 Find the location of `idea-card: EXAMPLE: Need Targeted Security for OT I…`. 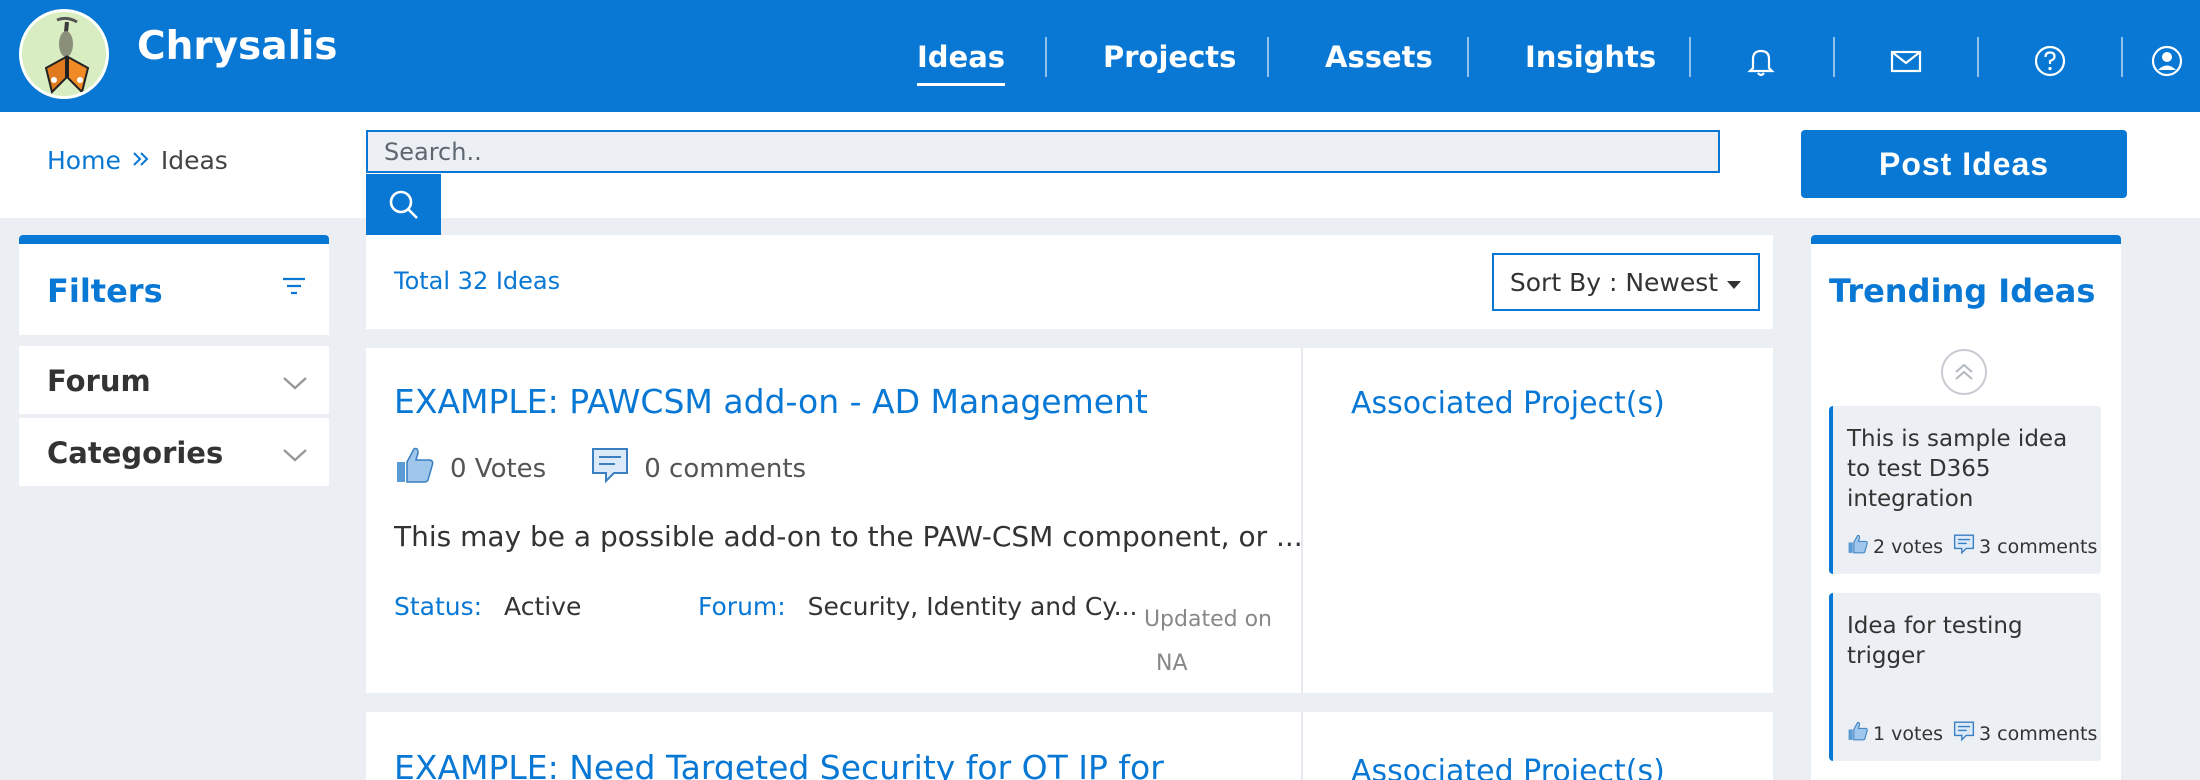

idea-card: EXAMPLE: Need Targeted Security for OT I… is located at coordinates (1069, 746).